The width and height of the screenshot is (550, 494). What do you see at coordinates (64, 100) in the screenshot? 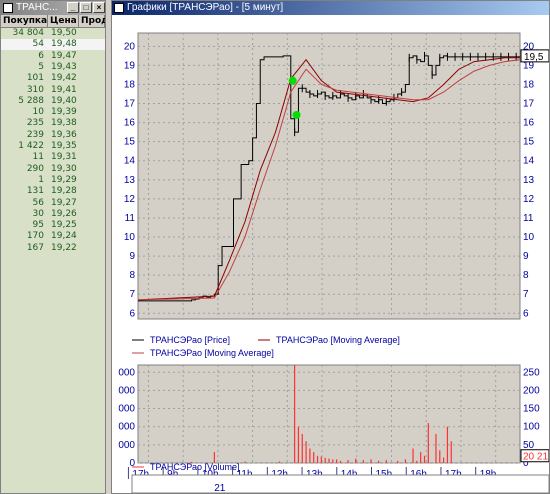
I see `row-price: 19,40` at bounding box center [64, 100].